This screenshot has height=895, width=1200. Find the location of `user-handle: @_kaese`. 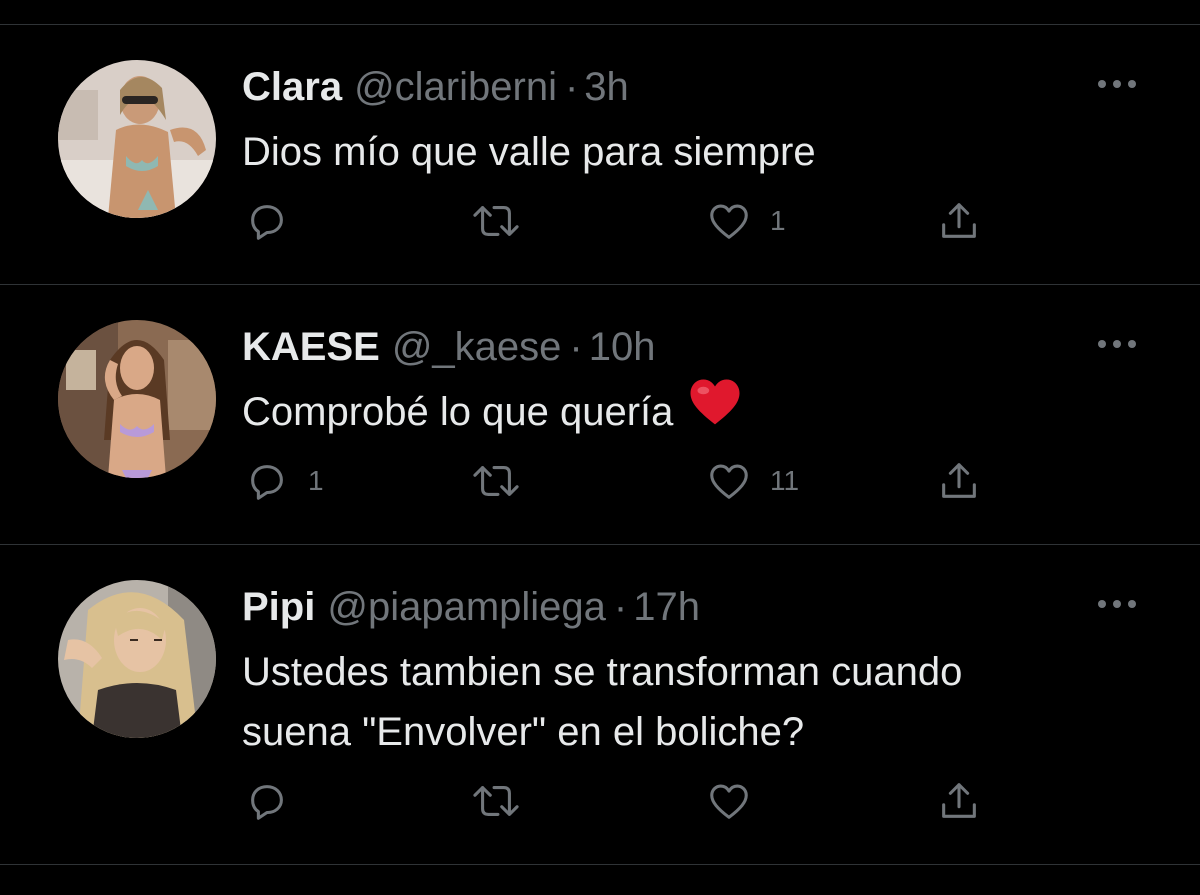

user-handle: @_kaese is located at coordinates (477, 347).